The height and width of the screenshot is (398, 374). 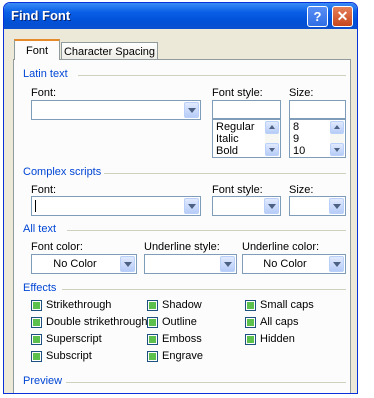 What do you see at coordinates (301, 190) in the screenshot?
I see `complex-size-label: Size:` at bounding box center [301, 190].